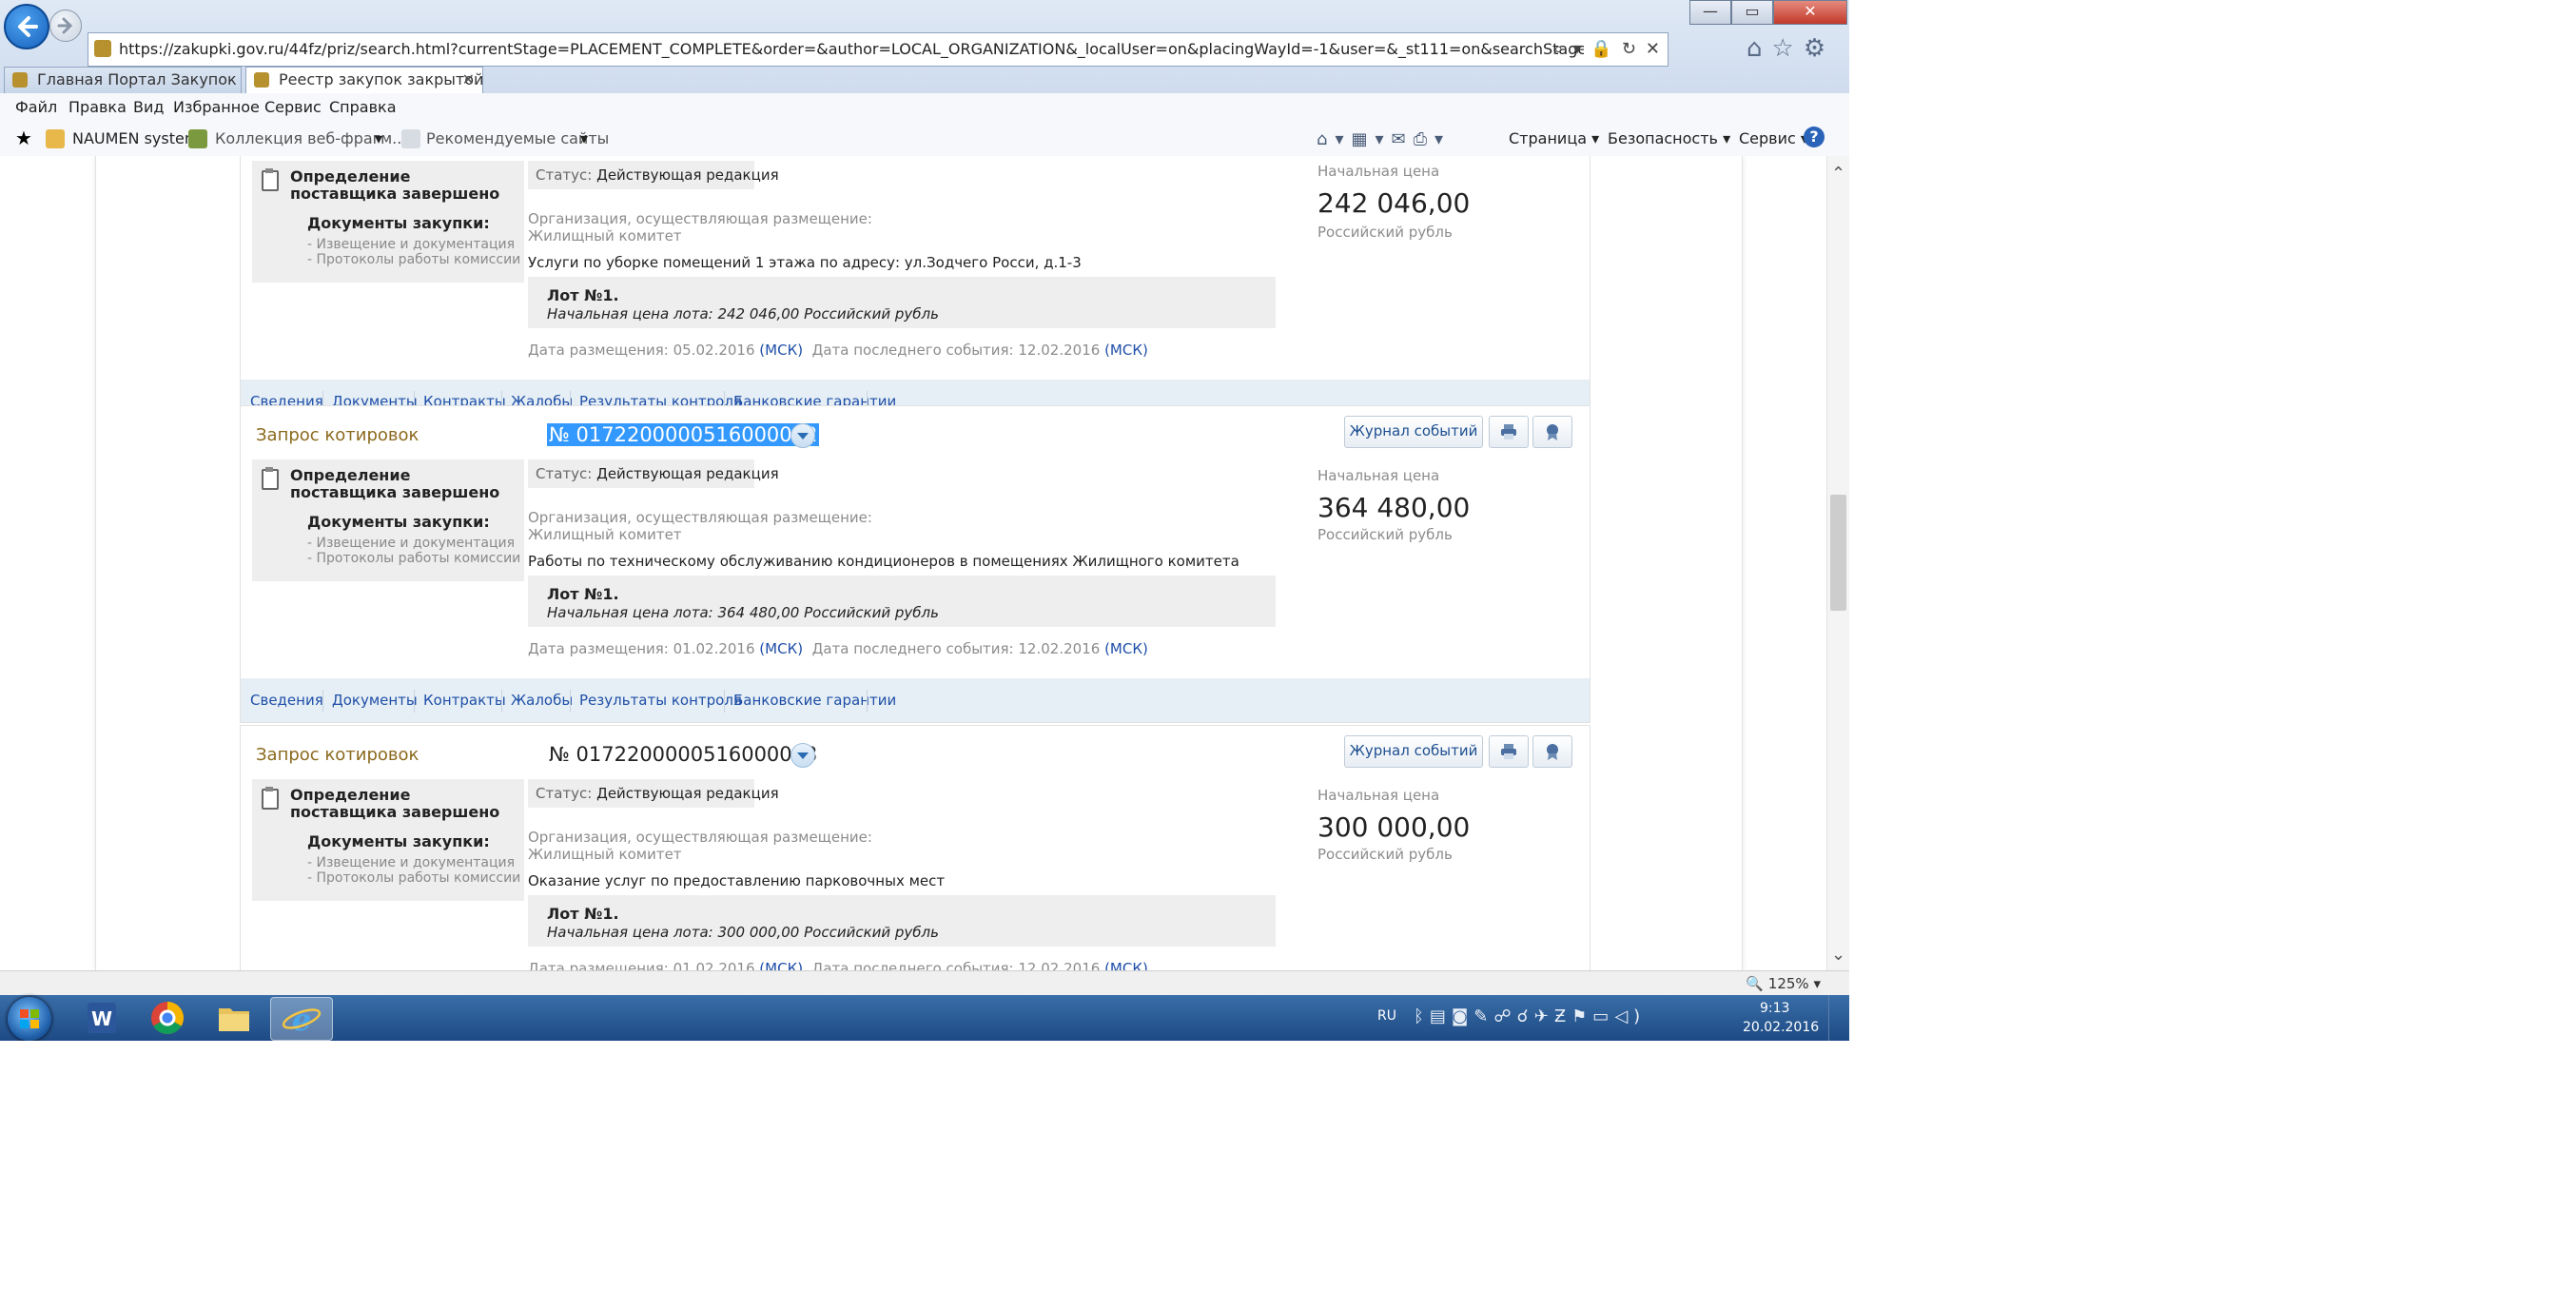  Describe the element at coordinates (1126, 965) in the screenshot. I see `last-event-tz: (МСК)` at that location.